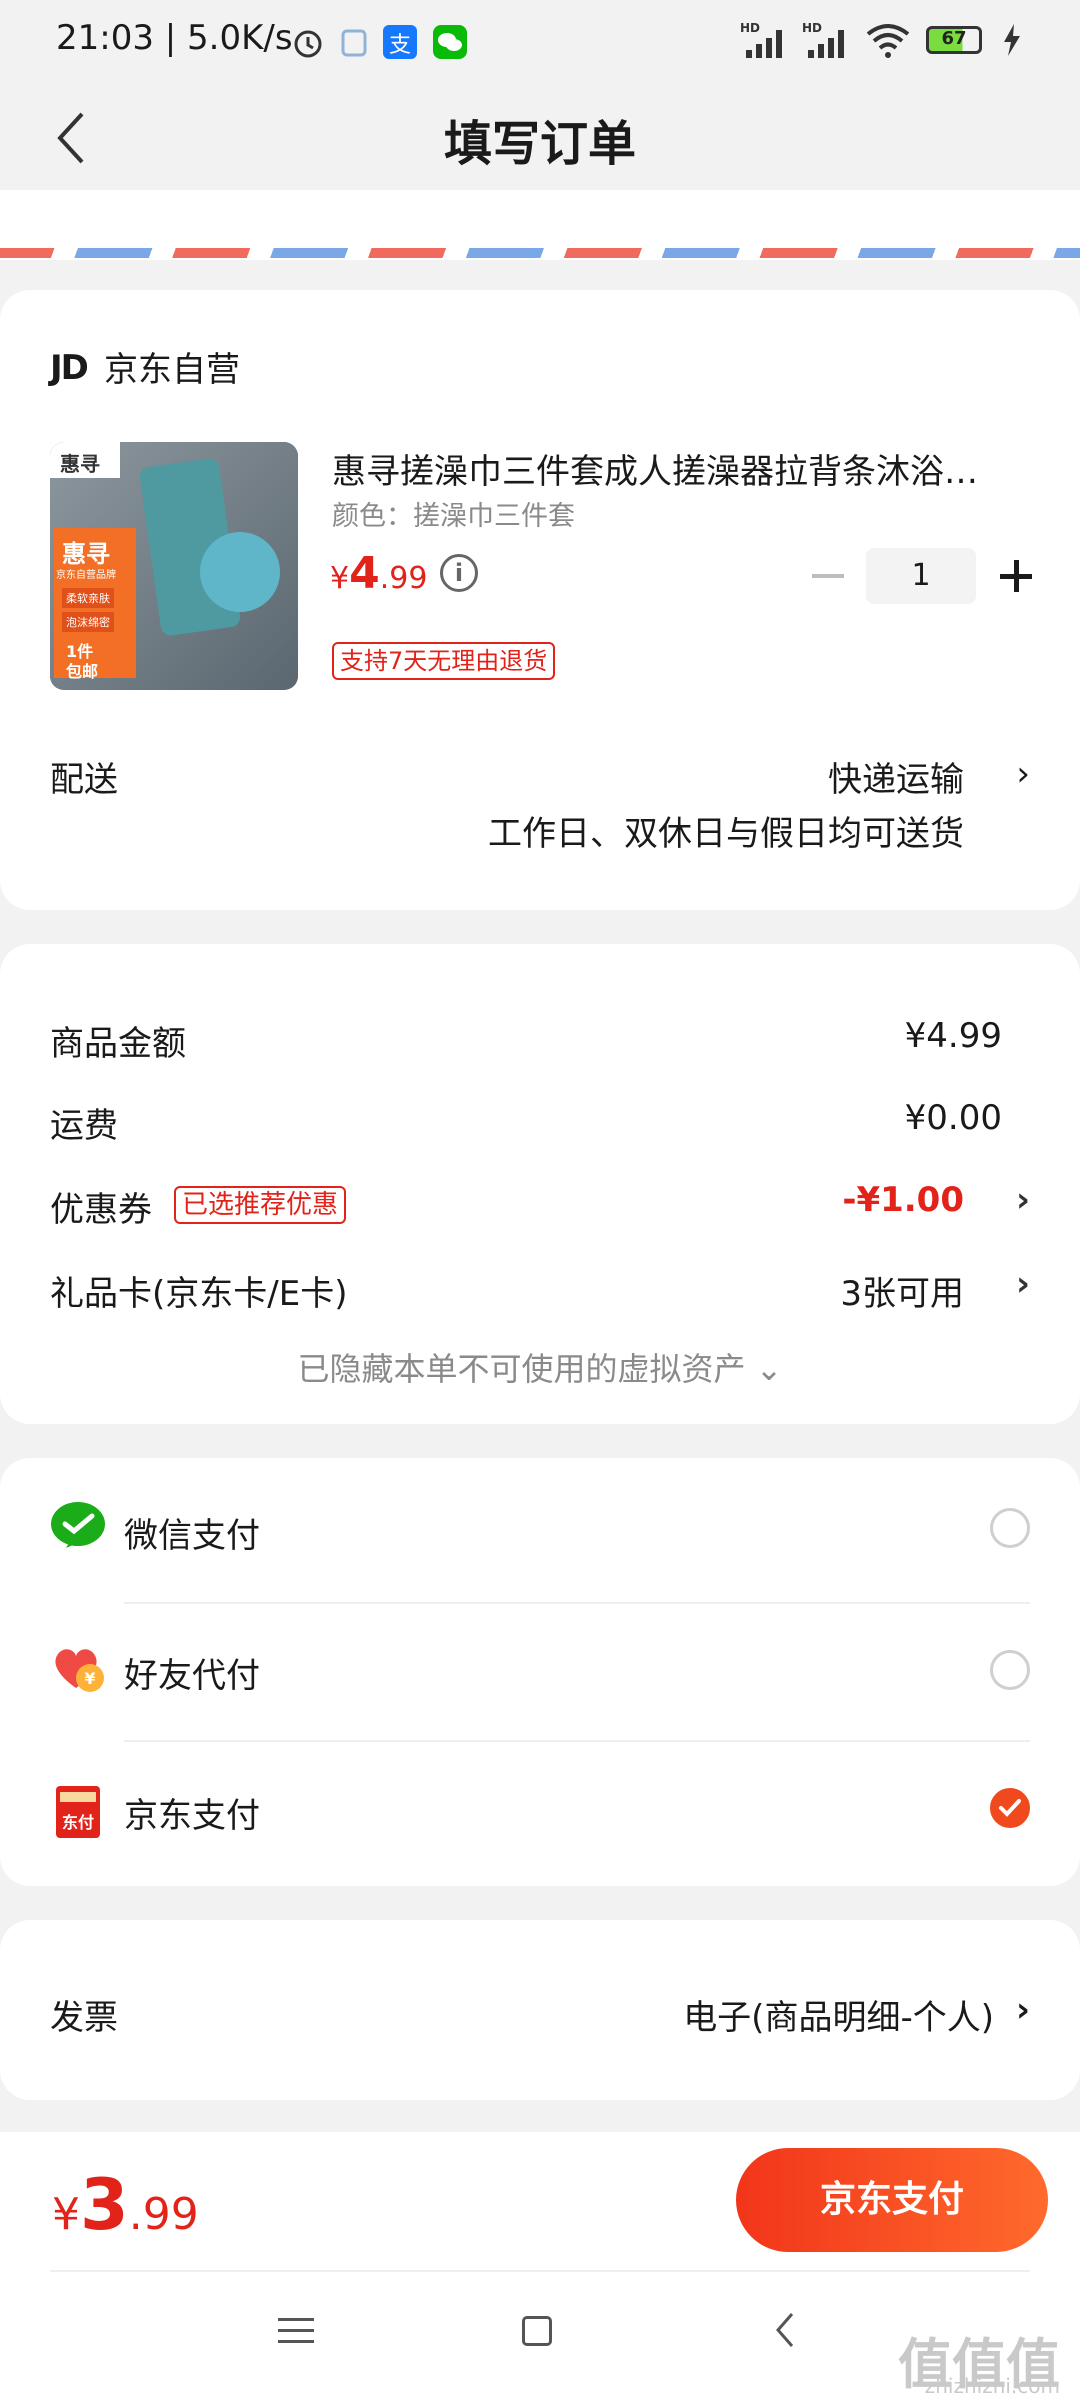 The width and height of the screenshot is (1080, 2400). Describe the element at coordinates (892, 2200) in the screenshot. I see `pay-button: 京东支付` at that location.